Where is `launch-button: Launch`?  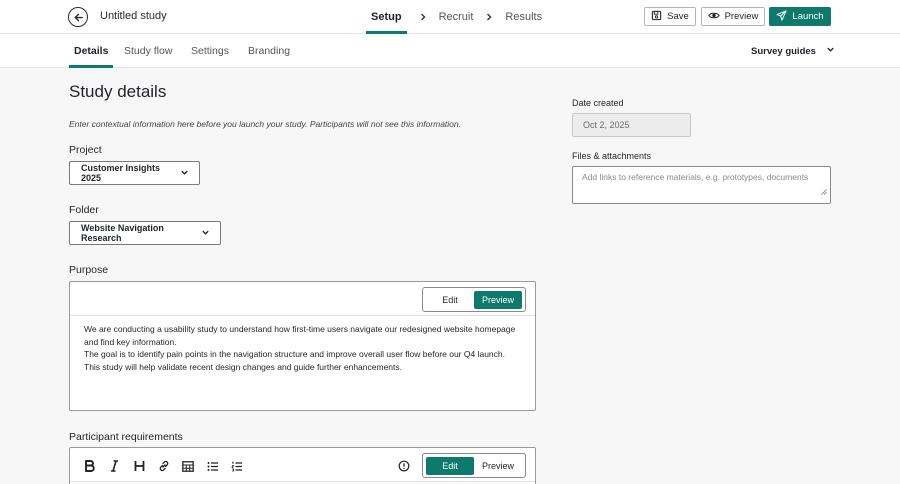
launch-button: Launch is located at coordinates (800, 16).